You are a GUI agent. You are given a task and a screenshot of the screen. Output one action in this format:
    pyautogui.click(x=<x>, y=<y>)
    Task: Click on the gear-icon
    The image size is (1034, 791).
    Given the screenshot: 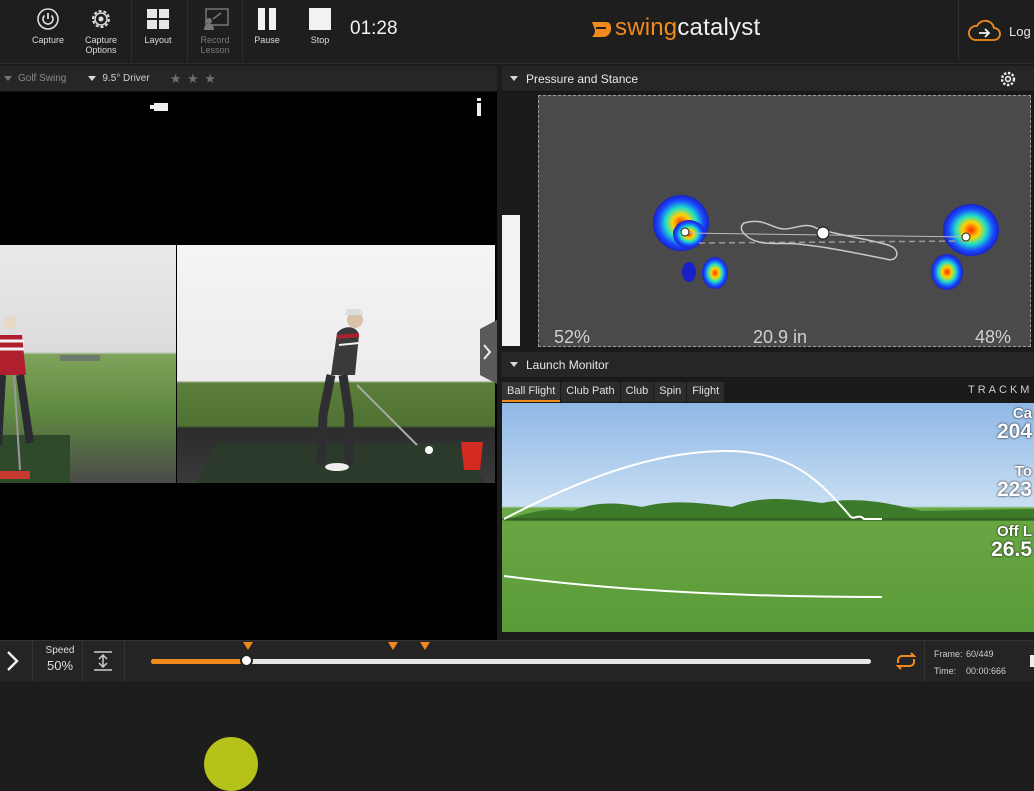 What is the action you would take?
    pyautogui.click(x=101, y=19)
    